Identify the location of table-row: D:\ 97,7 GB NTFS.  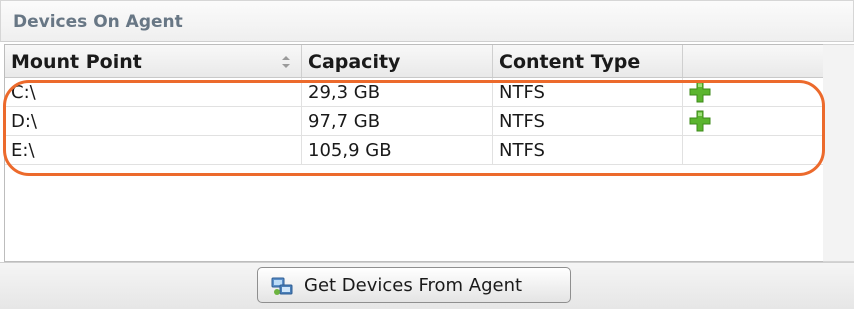
(414, 121).